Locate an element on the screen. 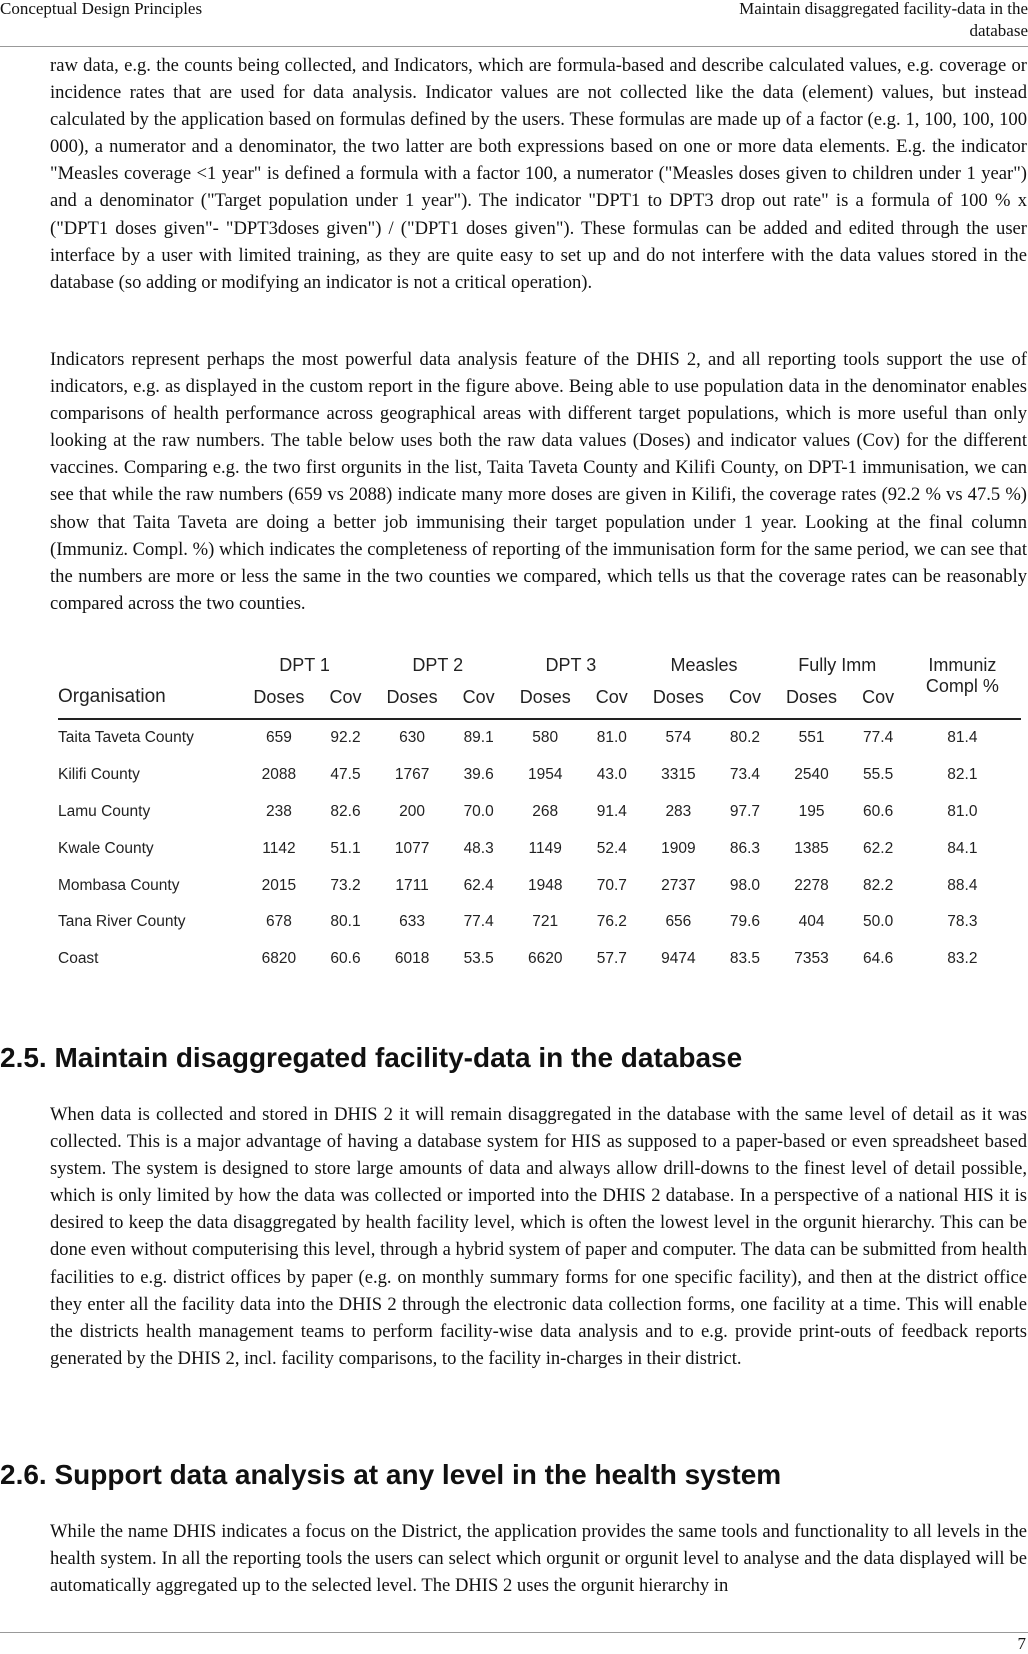 The height and width of the screenshot is (1654, 1028). table-cell: 64.6 is located at coordinates (878, 959).